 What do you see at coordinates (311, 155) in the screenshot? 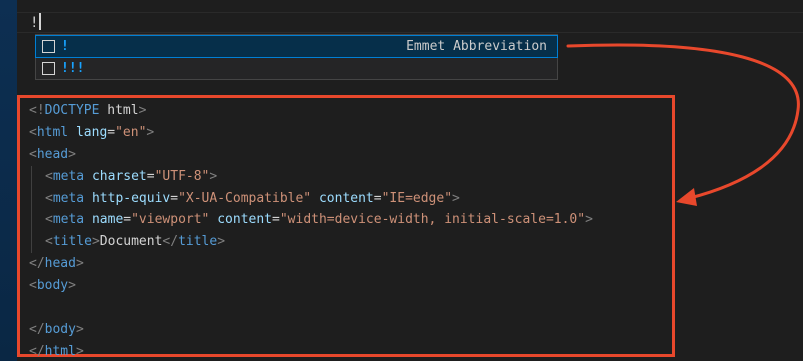
I see `code-line: <head>` at bounding box center [311, 155].